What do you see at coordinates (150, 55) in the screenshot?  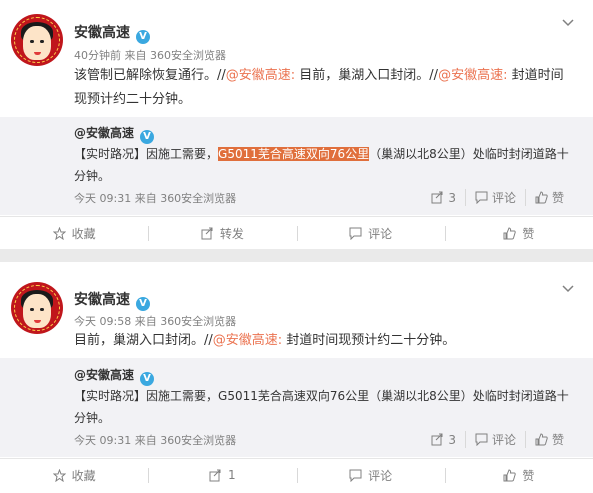 I see `post-meta: 40分钟前 来自 360安全浏览器` at bounding box center [150, 55].